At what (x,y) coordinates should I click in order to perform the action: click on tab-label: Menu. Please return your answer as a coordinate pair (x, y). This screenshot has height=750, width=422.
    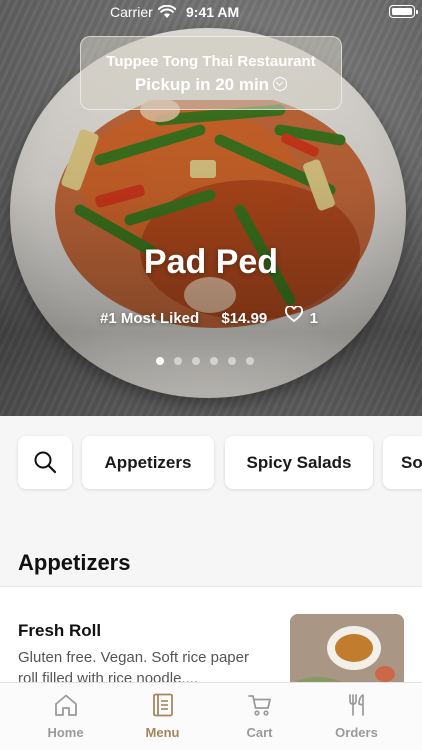
    Looking at the image, I should click on (162, 732).